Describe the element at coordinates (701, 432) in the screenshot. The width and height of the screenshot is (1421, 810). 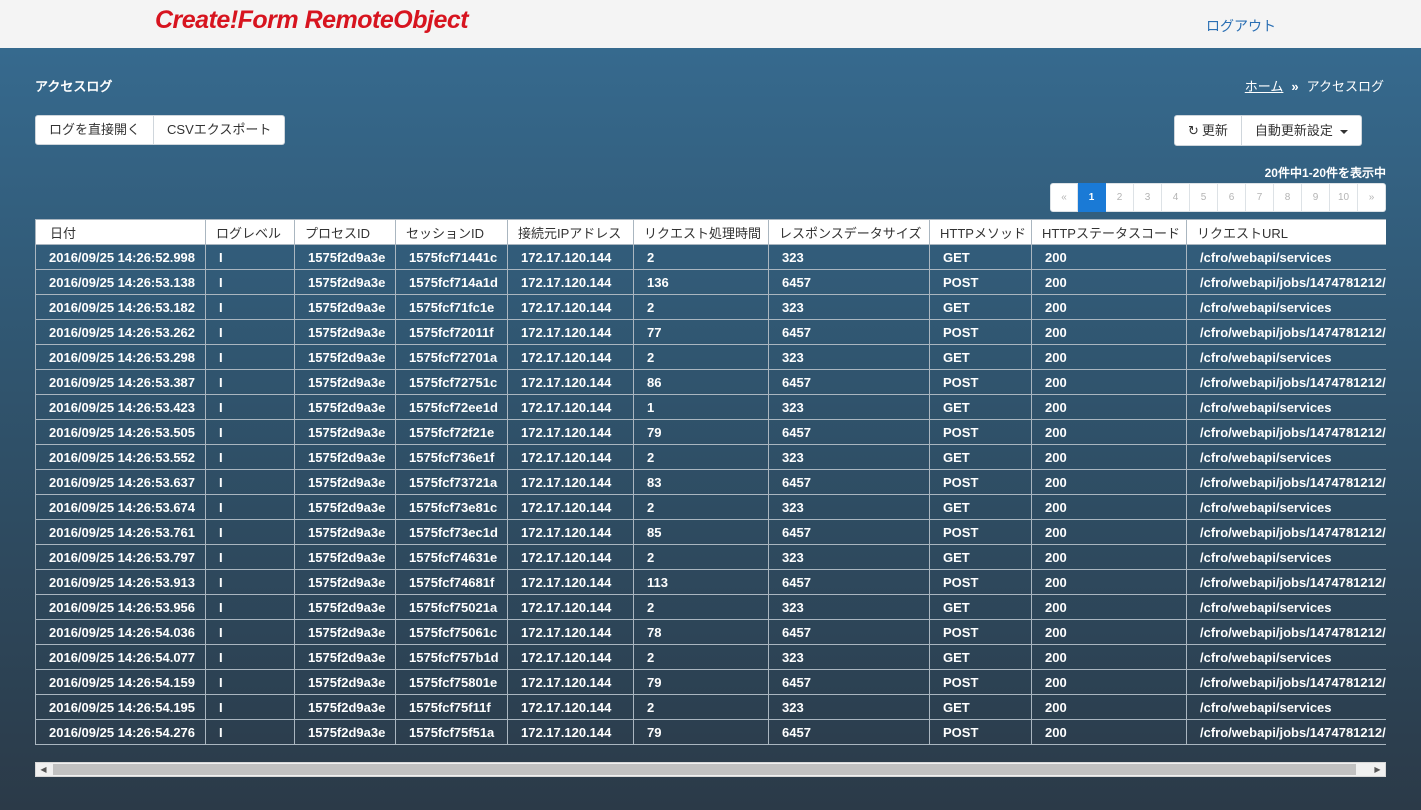
I see `table-cell: 79` at that location.